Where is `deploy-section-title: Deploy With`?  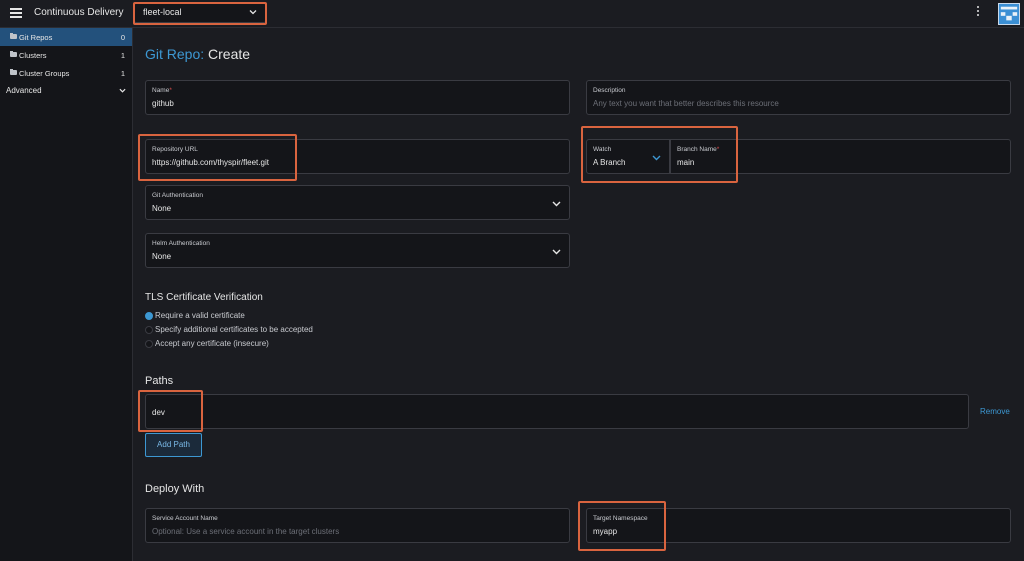
deploy-section-title: Deploy With is located at coordinates (175, 489).